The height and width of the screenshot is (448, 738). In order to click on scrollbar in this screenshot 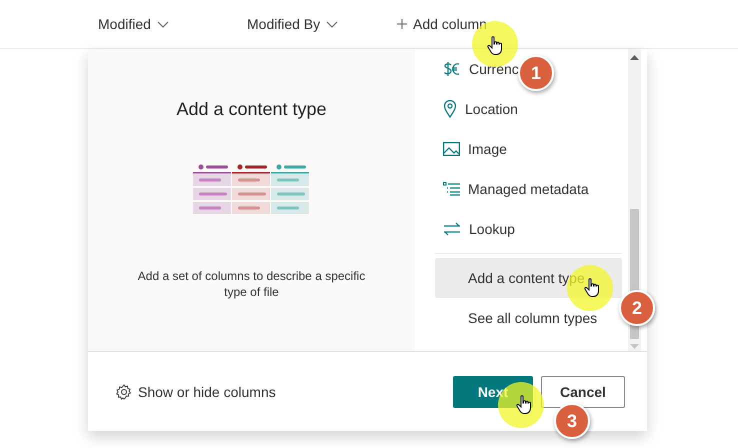, I will do `click(634, 200)`.